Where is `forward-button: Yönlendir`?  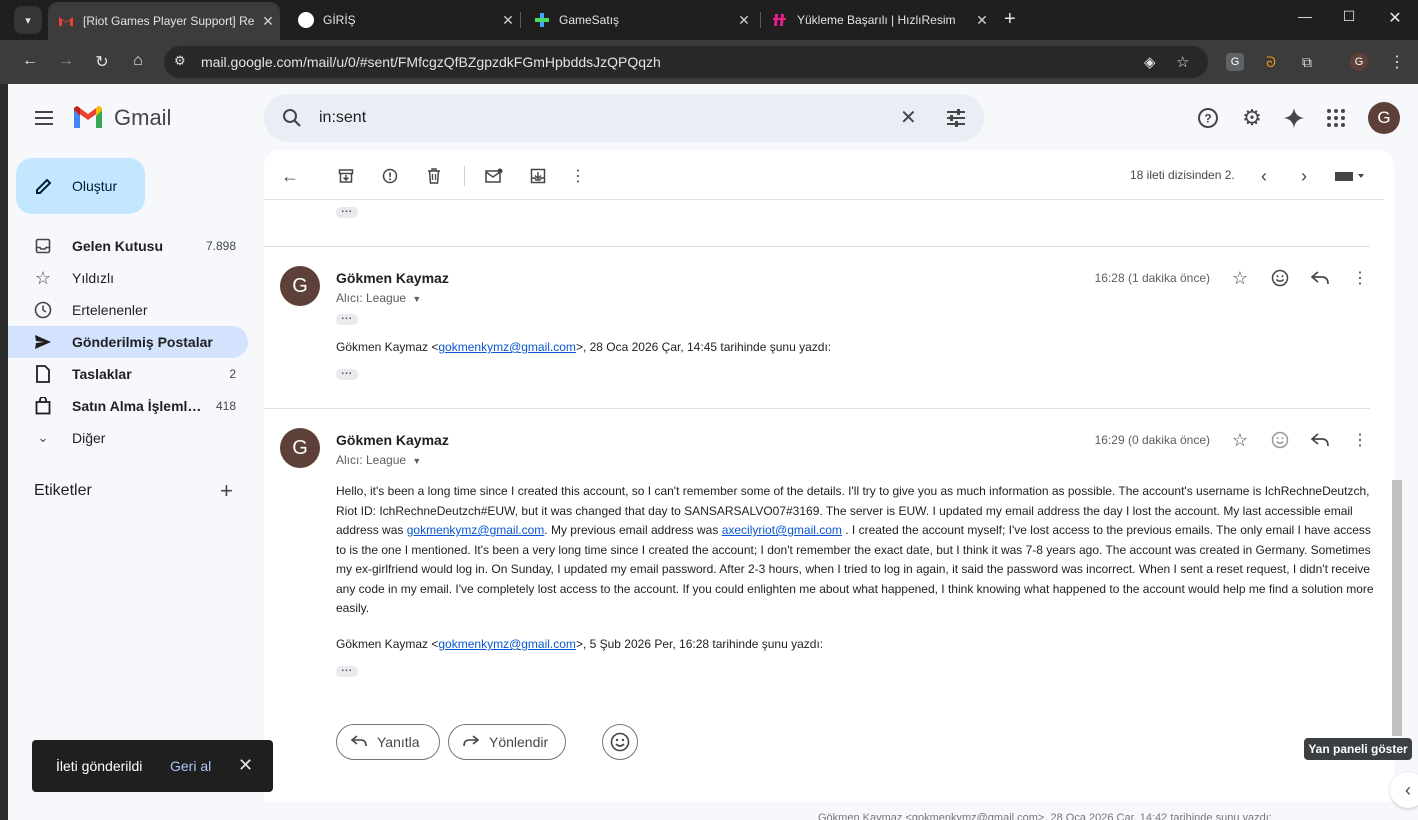
forward-button: Yönlendir is located at coordinates (507, 742).